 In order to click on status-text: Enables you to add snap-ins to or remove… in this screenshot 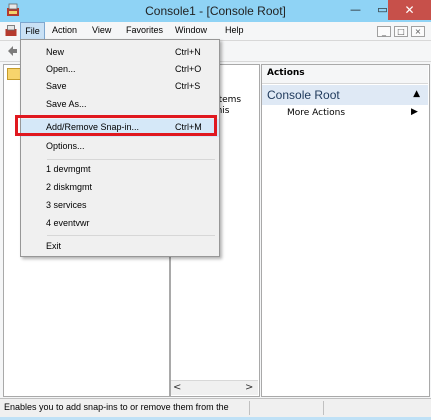, I will do `click(116, 407)`.